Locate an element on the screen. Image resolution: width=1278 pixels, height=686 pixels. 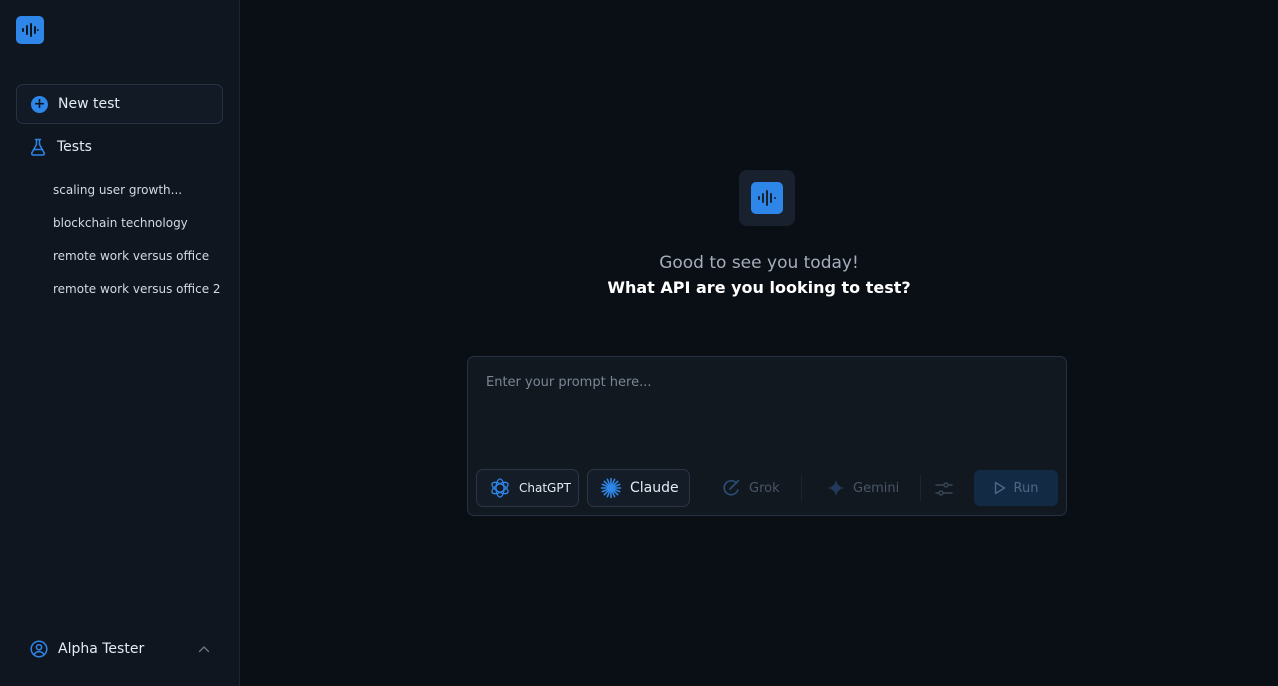
tests-section-header: Tests is located at coordinates (61, 147).